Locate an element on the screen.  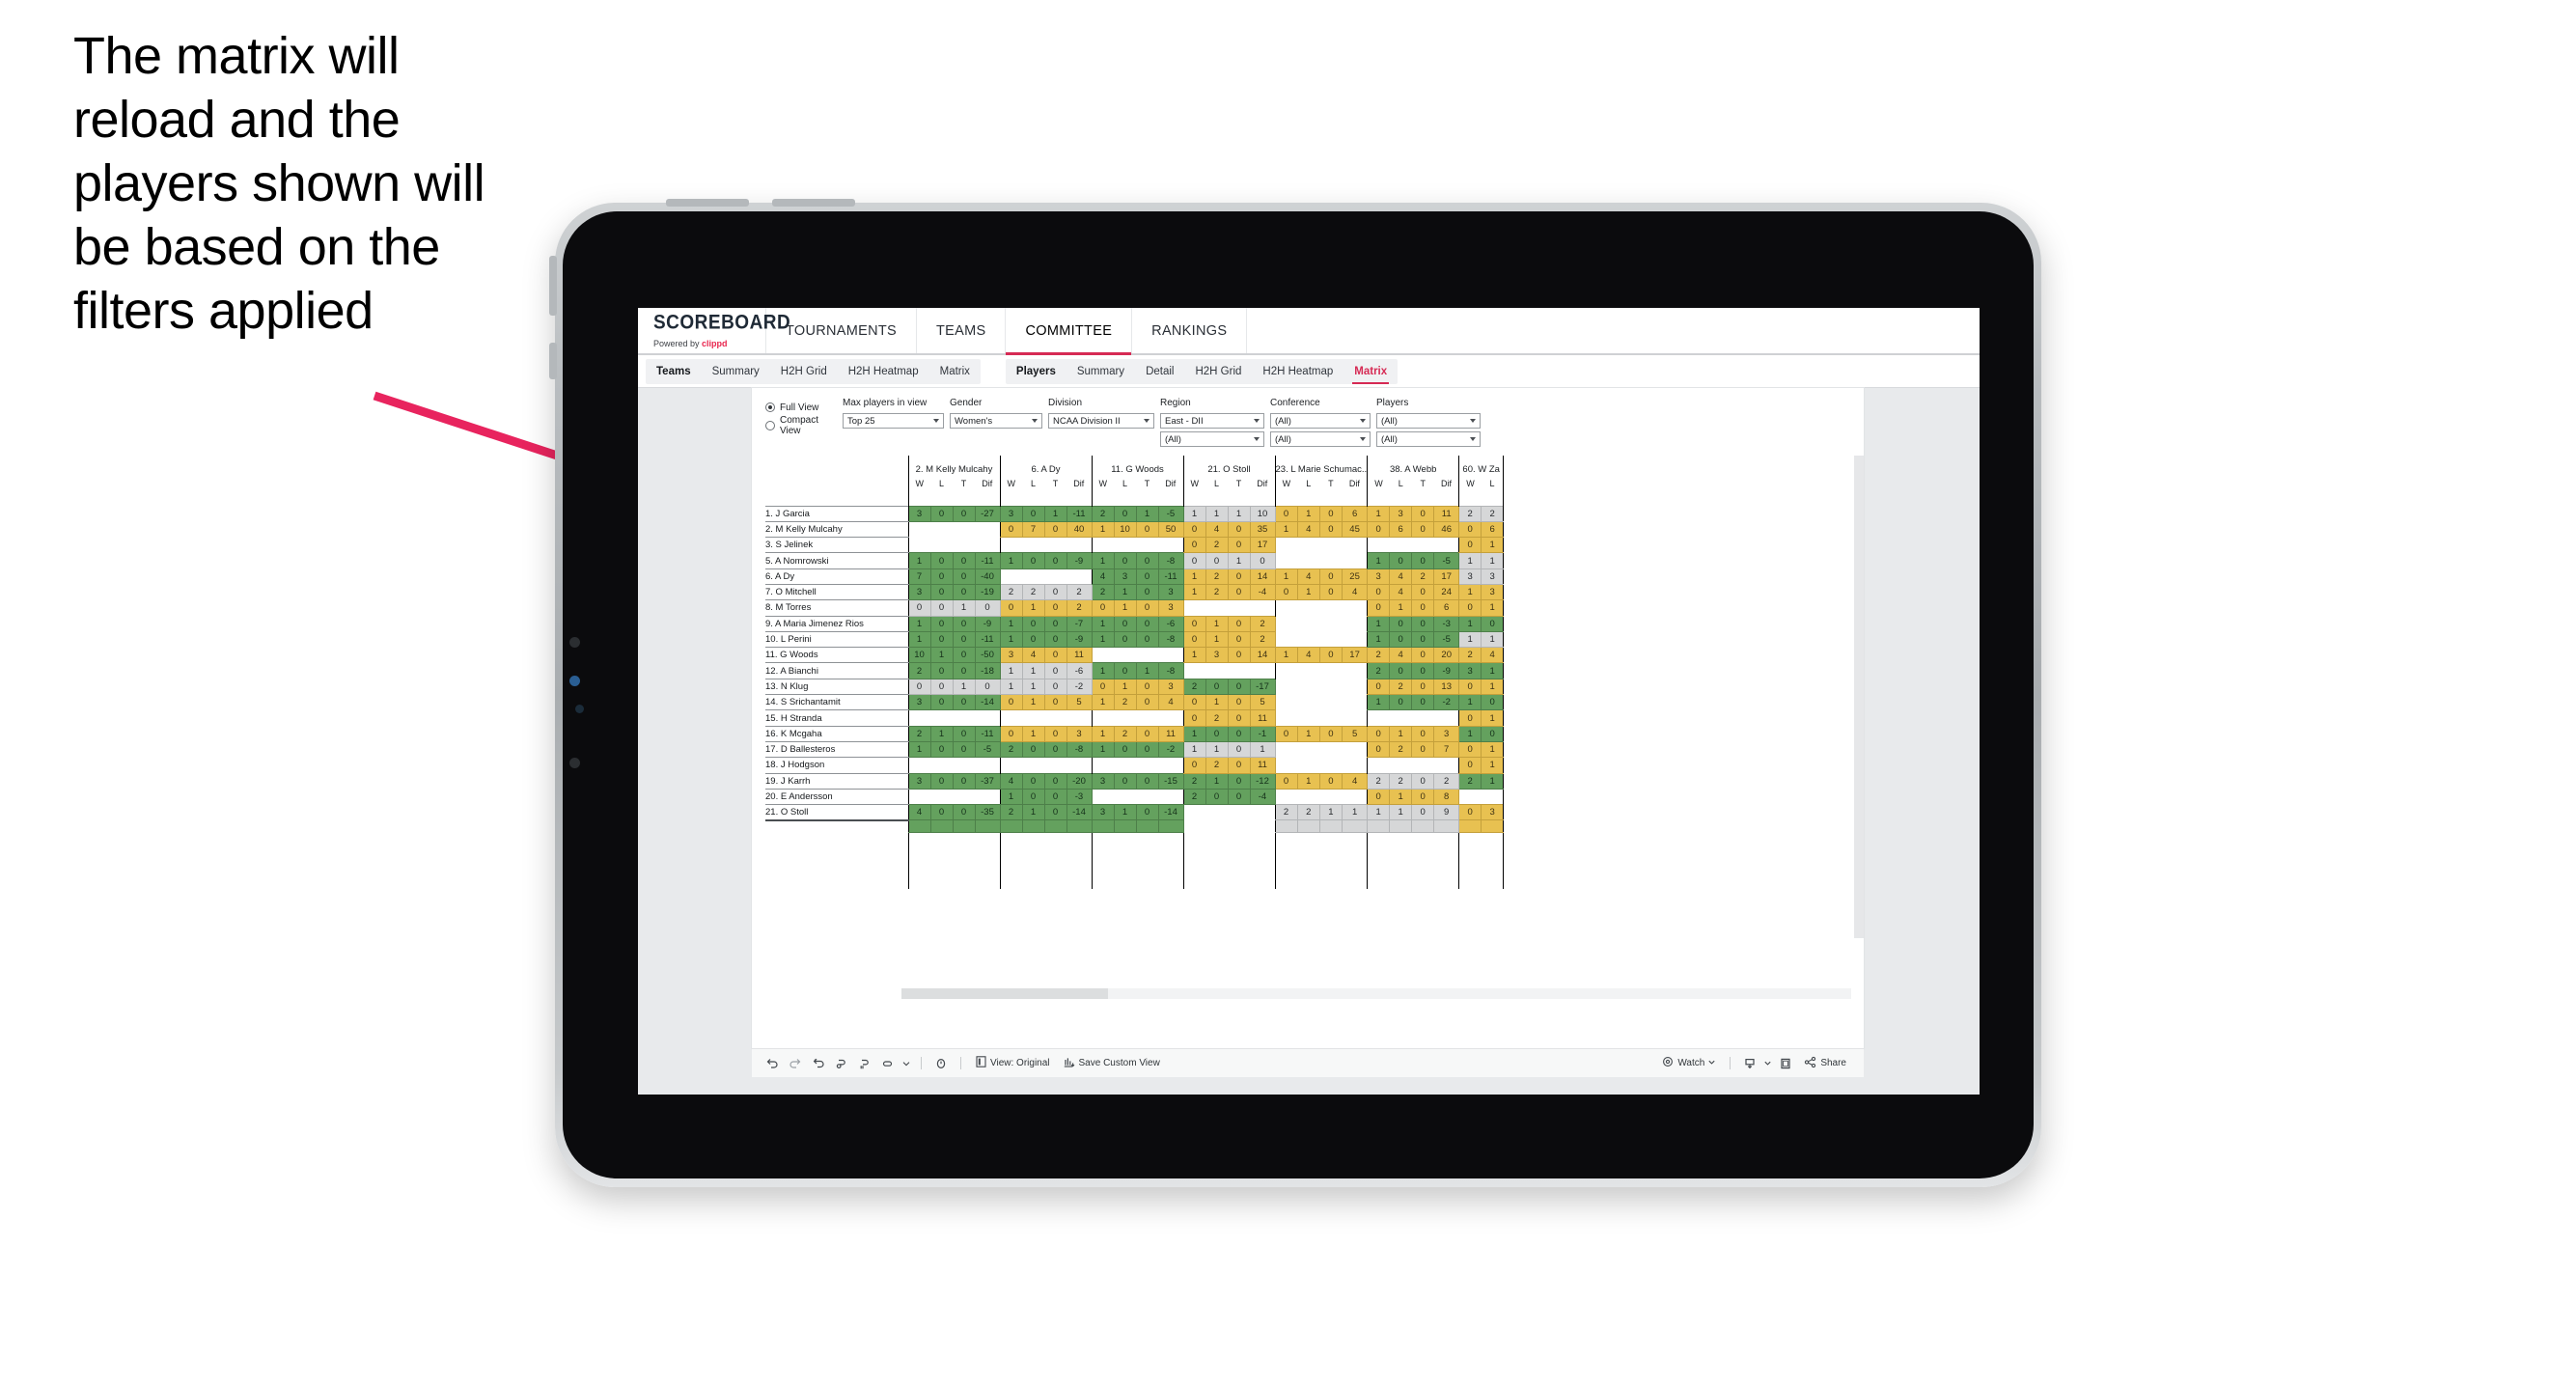
matrix-cell: -3 is located at coordinates (1079, 797).